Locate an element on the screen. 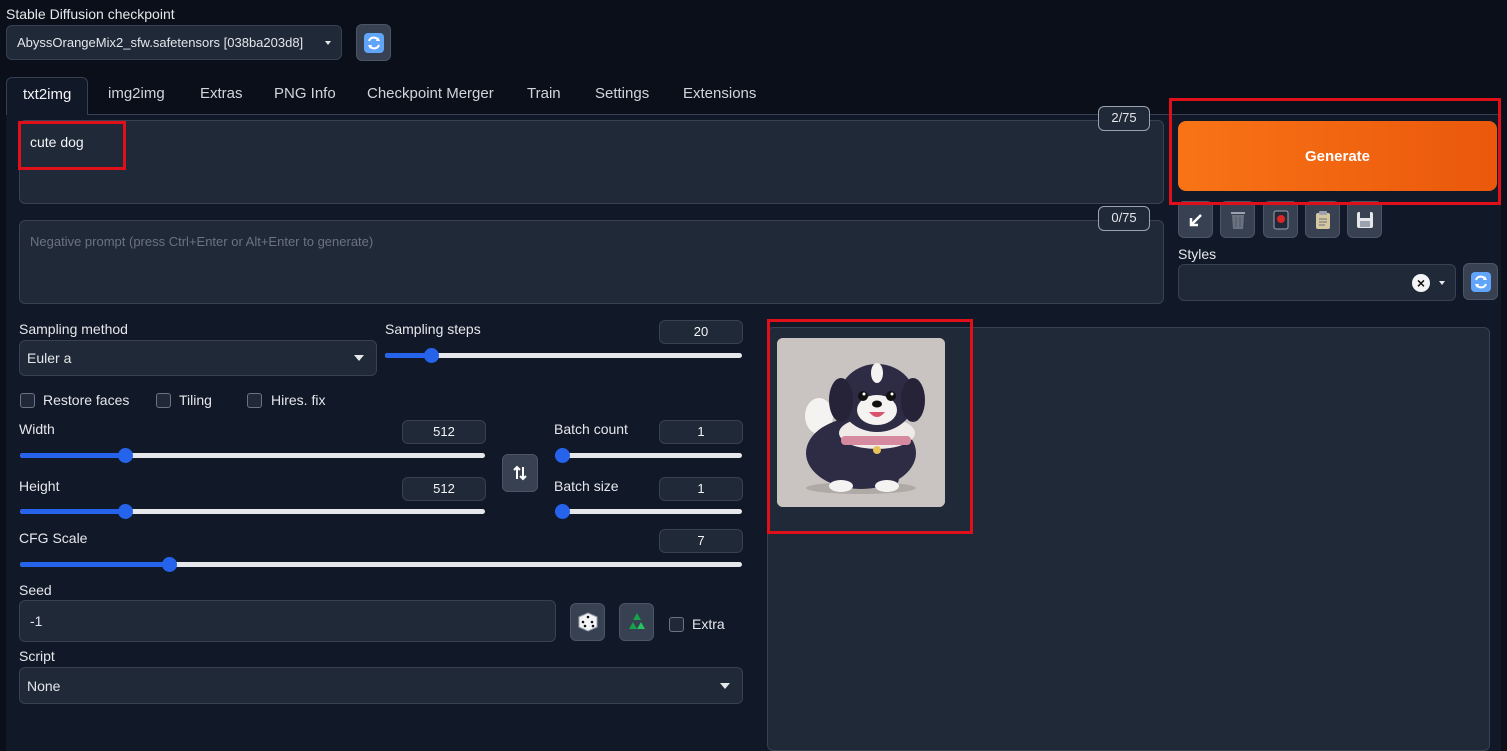 This screenshot has height=751, width=1507. seed-input: -1 is located at coordinates (287, 621).